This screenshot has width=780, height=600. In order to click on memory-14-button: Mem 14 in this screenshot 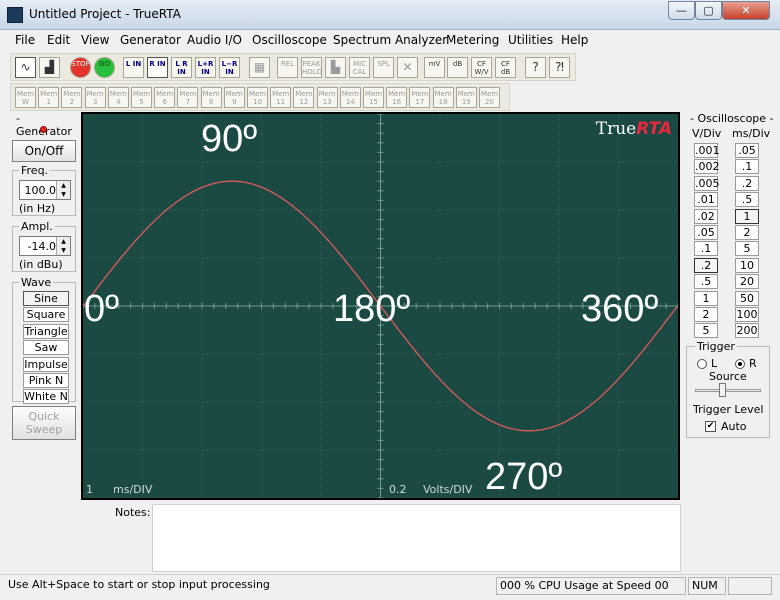, I will do `click(350, 97)`.